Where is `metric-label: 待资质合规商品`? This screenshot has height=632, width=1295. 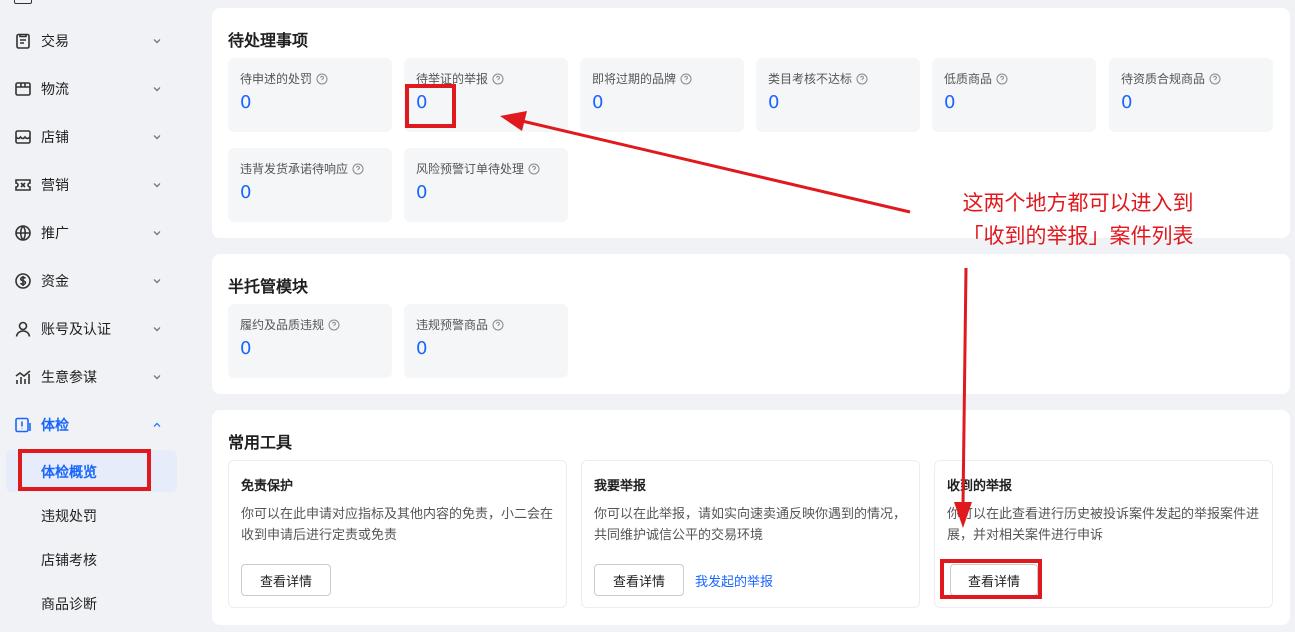
metric-label: 待资质合规商品 is located at coordinates (1163, 79).